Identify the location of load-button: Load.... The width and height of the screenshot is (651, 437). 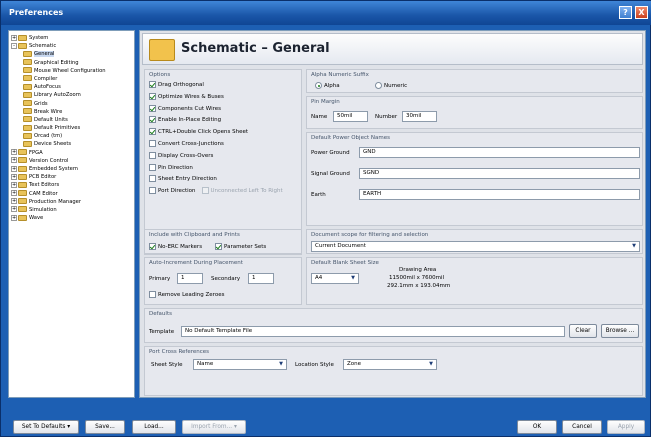
(154, 427).